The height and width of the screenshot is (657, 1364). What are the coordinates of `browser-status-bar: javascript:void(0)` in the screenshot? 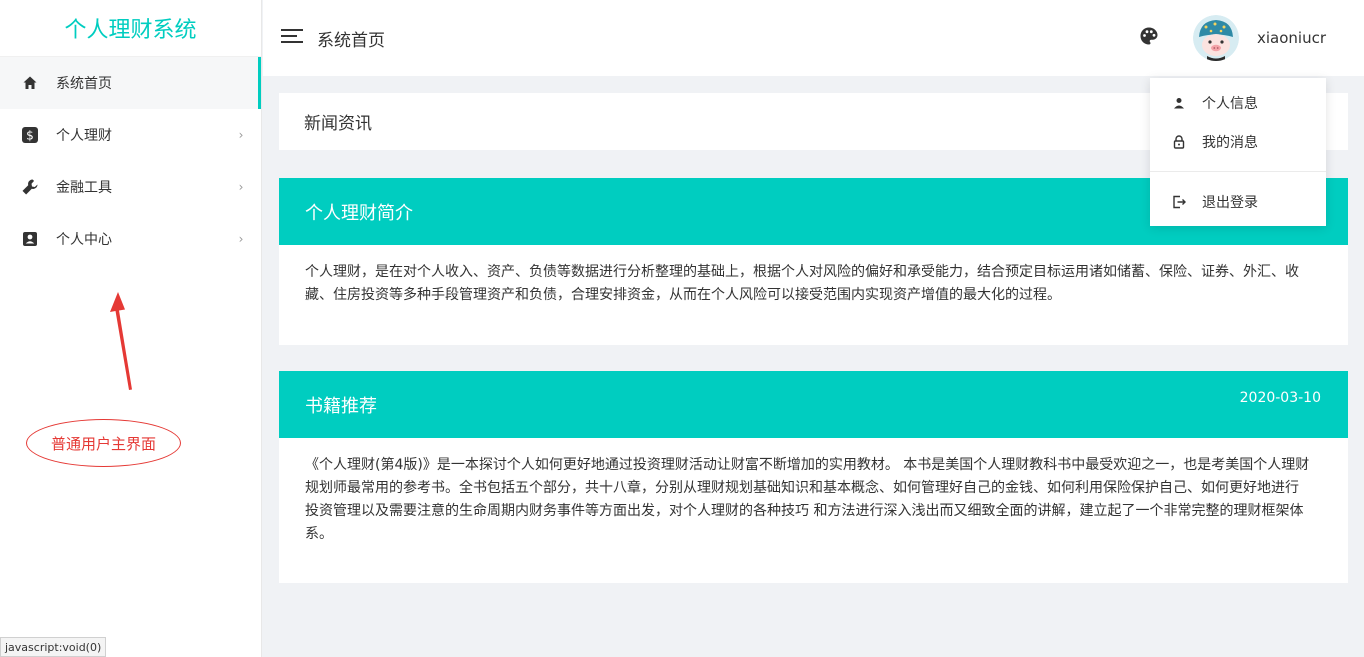 It's located at (53, 647).